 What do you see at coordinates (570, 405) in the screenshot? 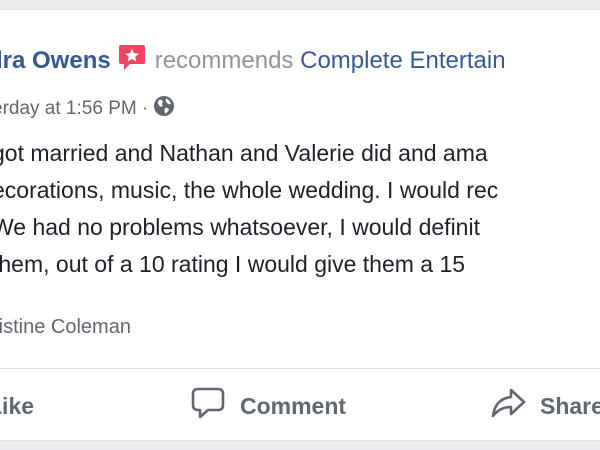
I see `share-label: Share` at bounding box center [570, 405].